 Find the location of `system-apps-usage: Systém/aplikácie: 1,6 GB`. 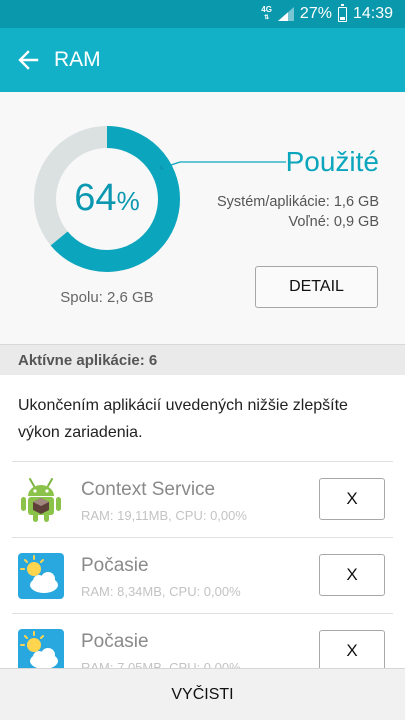

system-apps-usage: Systém/aplikácie: 1,6 GB is located at coordinates (298, 202).